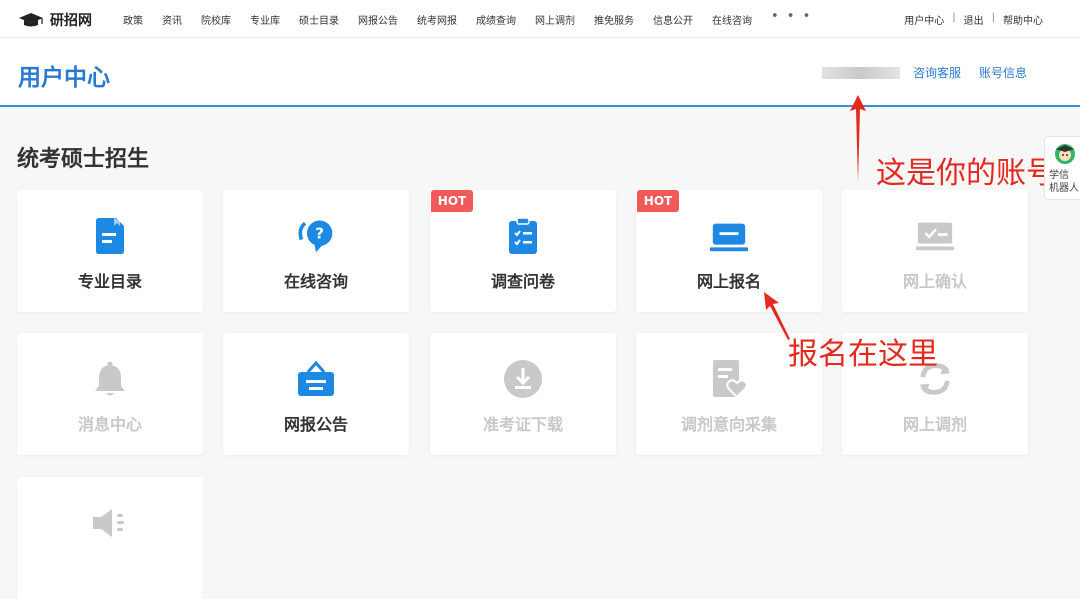  What do you see at coordinates (729, 379) in the screenshot?
I see `form-heart-icon` at bounding box center [729, 379].